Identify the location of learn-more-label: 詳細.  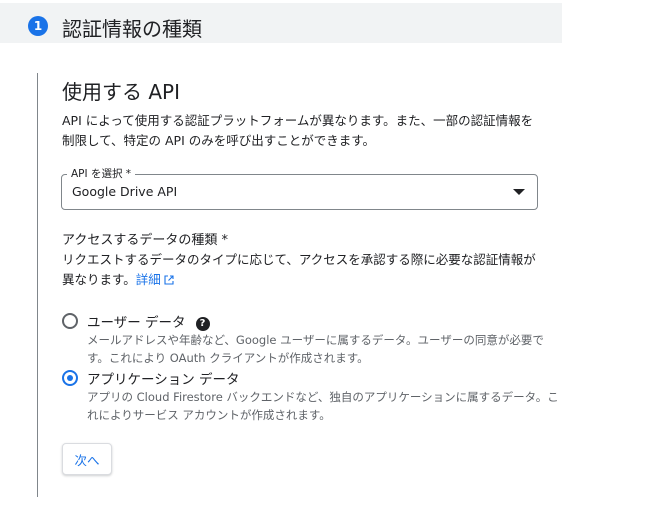
(148, 279).